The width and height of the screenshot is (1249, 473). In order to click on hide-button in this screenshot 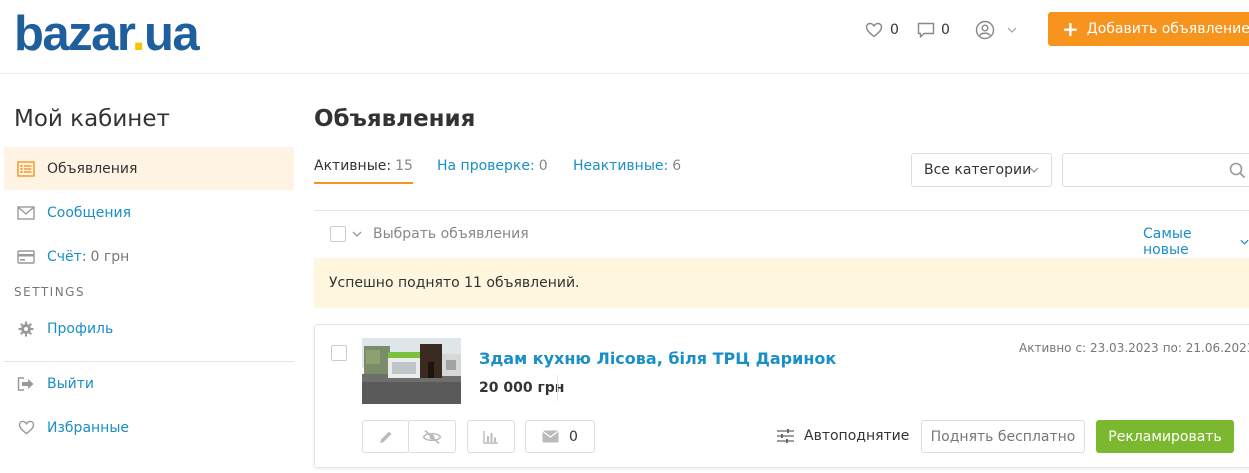, I will do `click(432, 436)`.